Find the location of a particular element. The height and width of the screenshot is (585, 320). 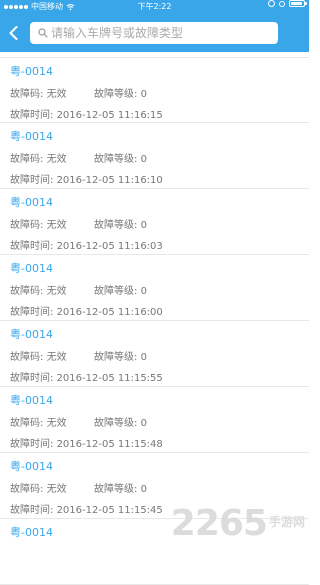

status-bar: 中国移动 下午2:22 is located at coordinates (154, 7).